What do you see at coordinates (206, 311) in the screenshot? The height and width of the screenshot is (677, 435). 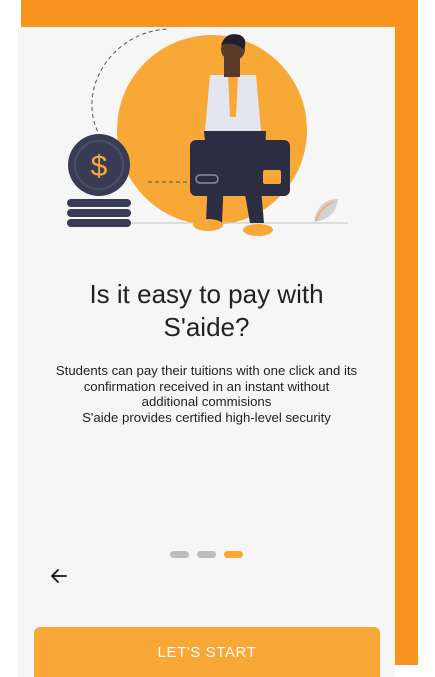 I see `onboarding-title: Is it easy to pay with S'aide?` at bounding box center [206, 311].